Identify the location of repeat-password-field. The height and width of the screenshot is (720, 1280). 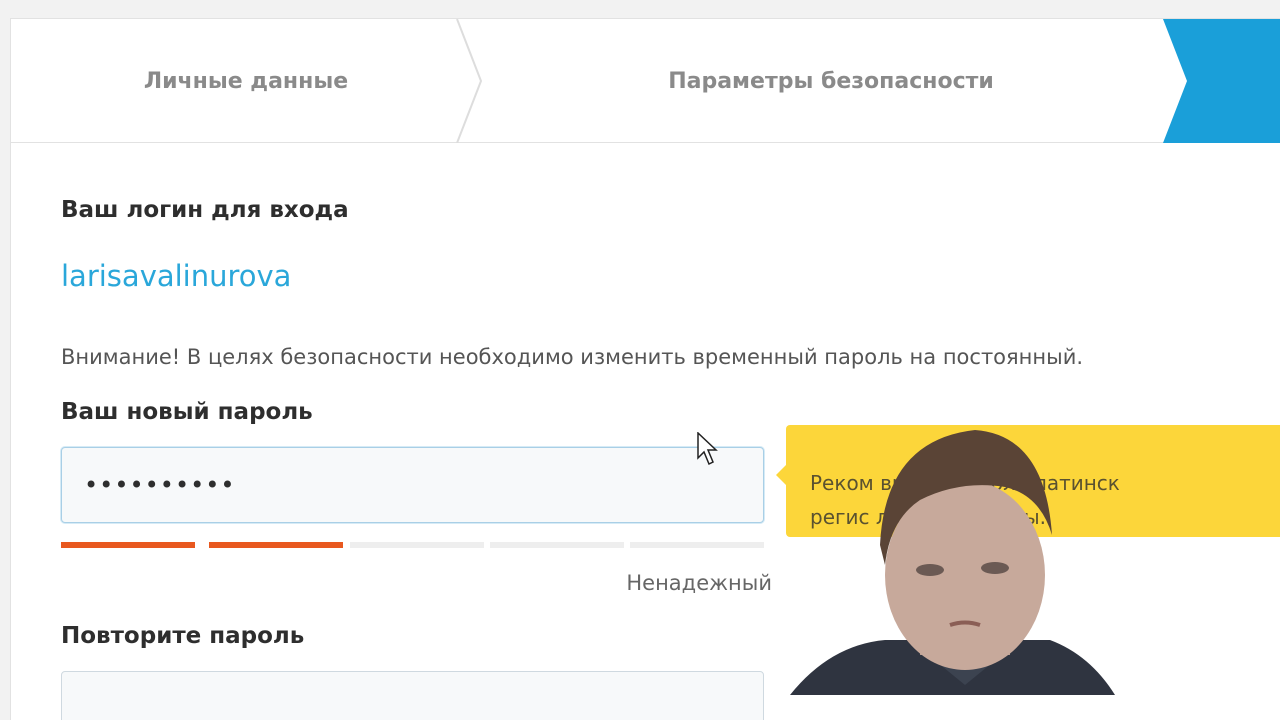
(412, 695).